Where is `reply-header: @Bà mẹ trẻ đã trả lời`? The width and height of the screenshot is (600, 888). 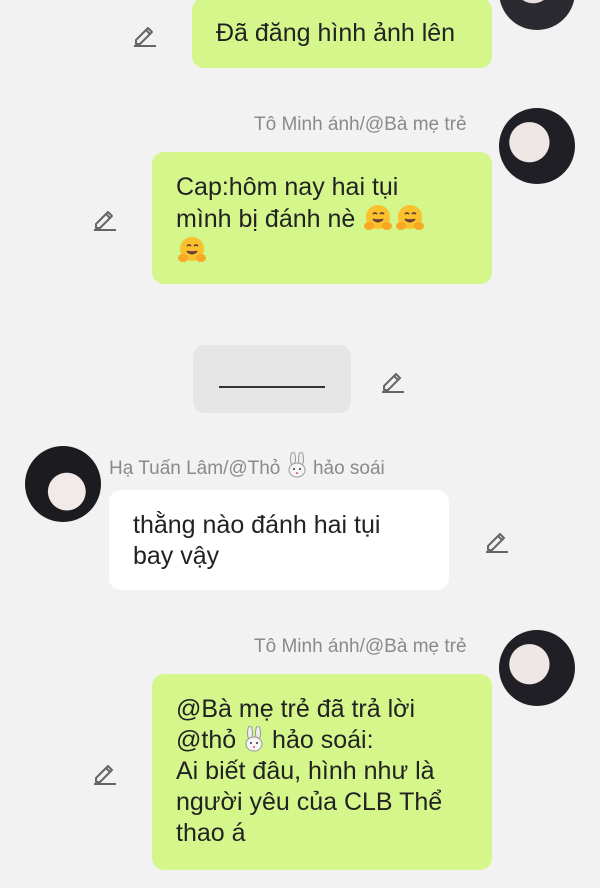 reply-header: @Bà mẹ trẻ đã trả lời is located at coordinates (296, 709).